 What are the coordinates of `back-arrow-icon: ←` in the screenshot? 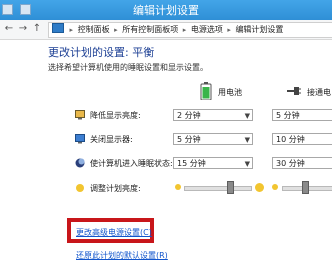 It's located at (9, 28).